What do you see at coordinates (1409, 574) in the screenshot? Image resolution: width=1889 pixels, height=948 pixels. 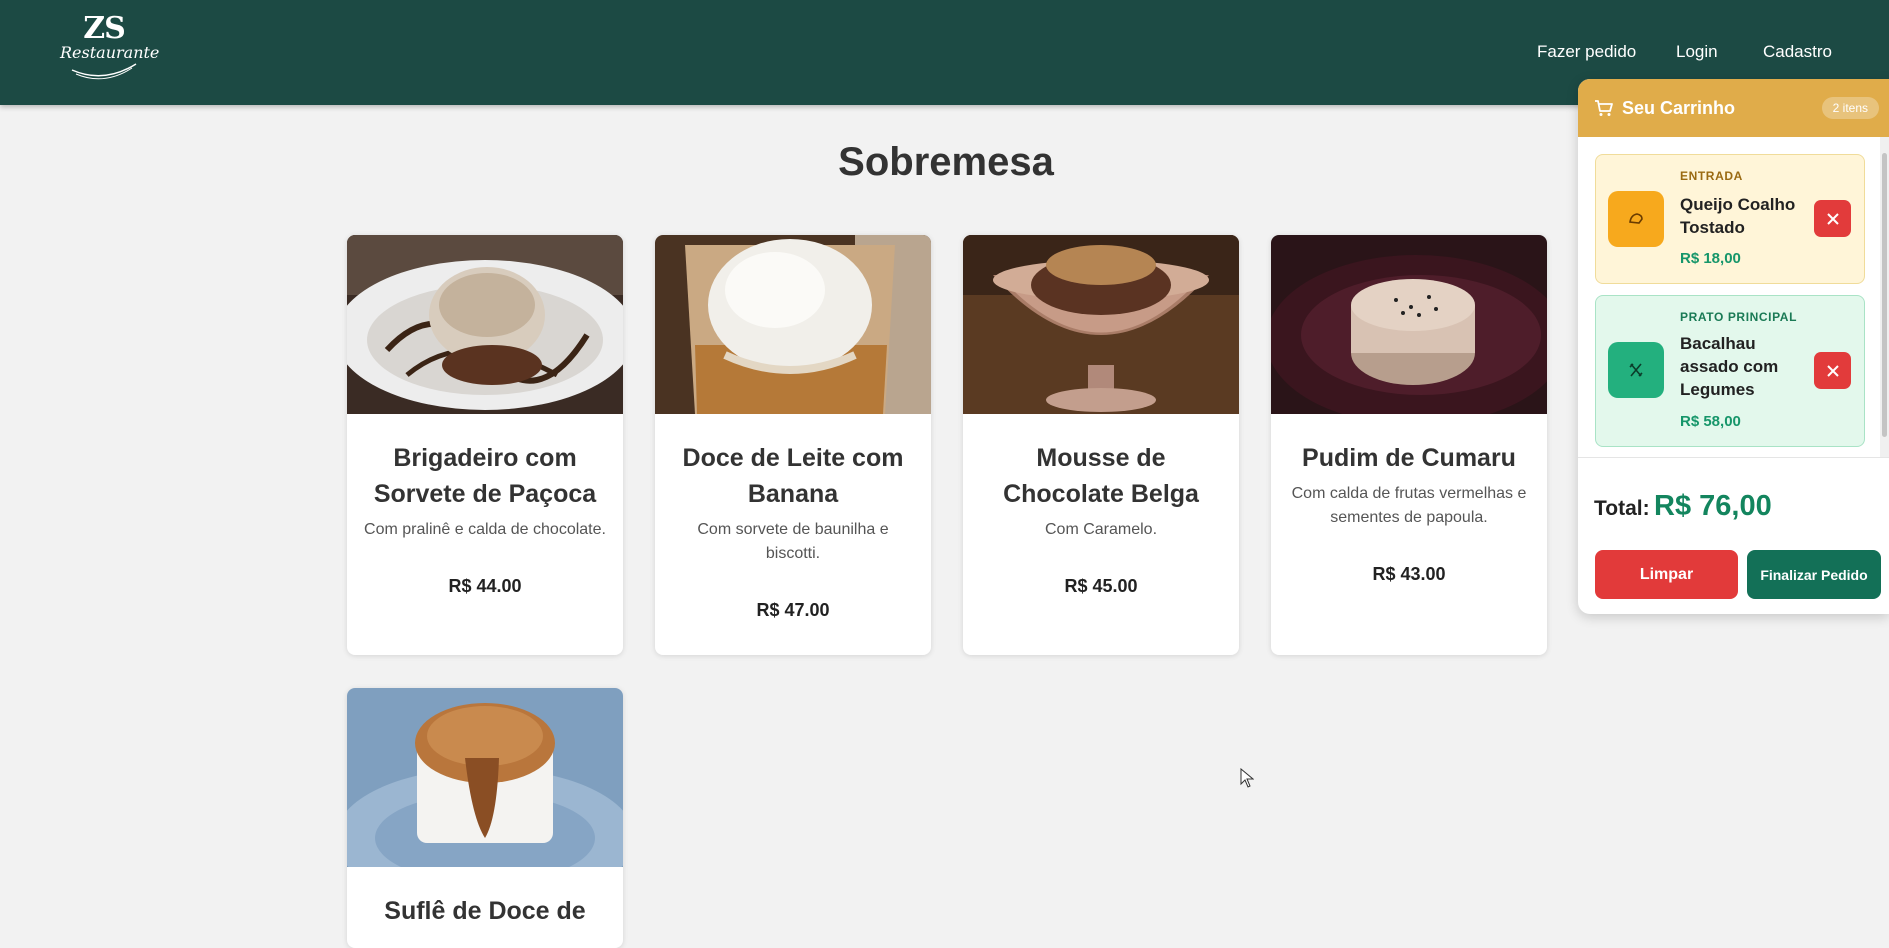 I see `product-price: R$ 43.00` at bounding box center [1409, 574].